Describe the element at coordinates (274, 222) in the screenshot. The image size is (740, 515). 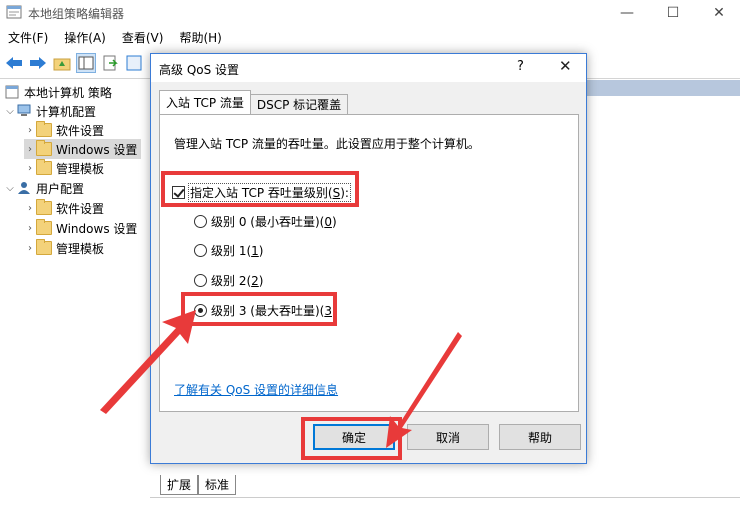
I see `radio-label: 级别 0 (最小吞吐量)(0)` at that location.